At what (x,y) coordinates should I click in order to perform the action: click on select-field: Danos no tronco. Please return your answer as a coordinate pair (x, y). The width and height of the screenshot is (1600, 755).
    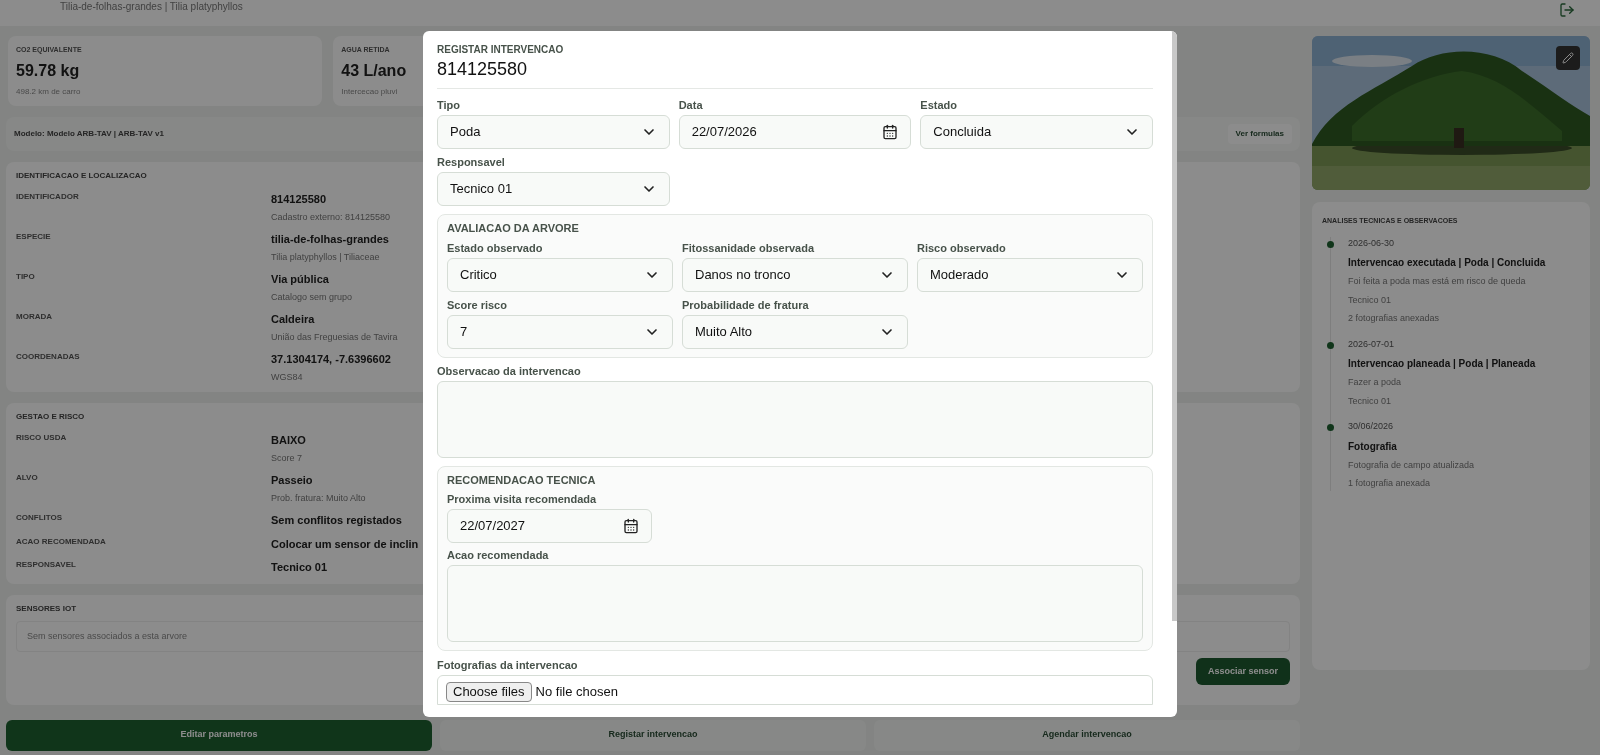
    Looking at the image, I should click on (795, 275).